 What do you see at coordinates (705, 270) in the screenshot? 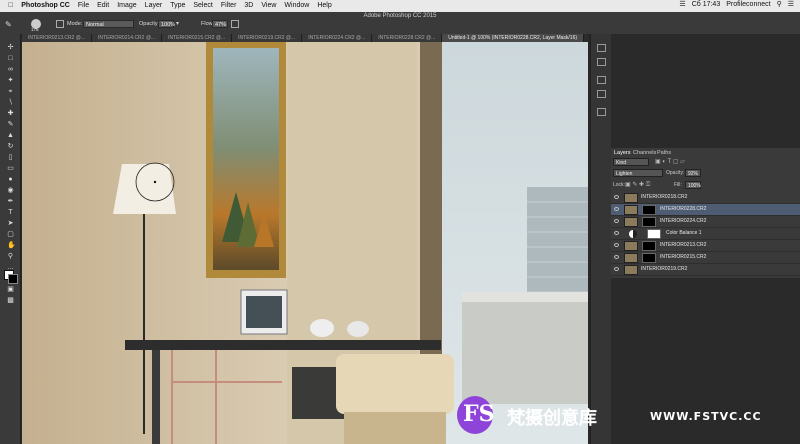
I see `layer-row: INTERIOR0219.CR2` at bounding box center [705, 270].